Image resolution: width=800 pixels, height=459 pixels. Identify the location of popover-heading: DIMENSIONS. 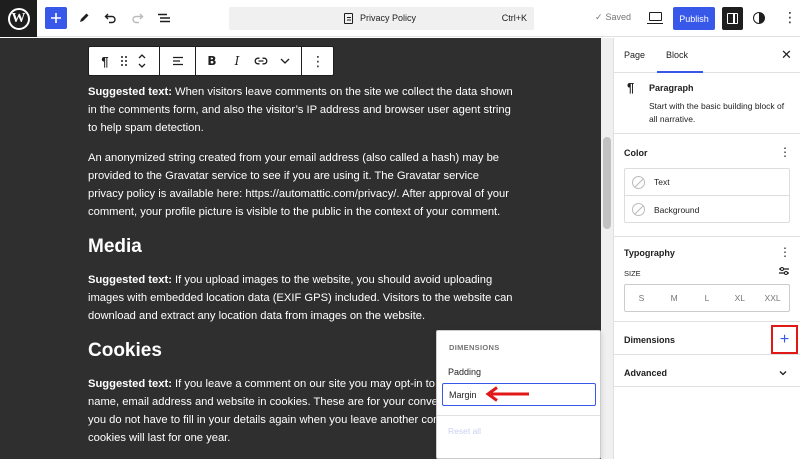
(474, 347).